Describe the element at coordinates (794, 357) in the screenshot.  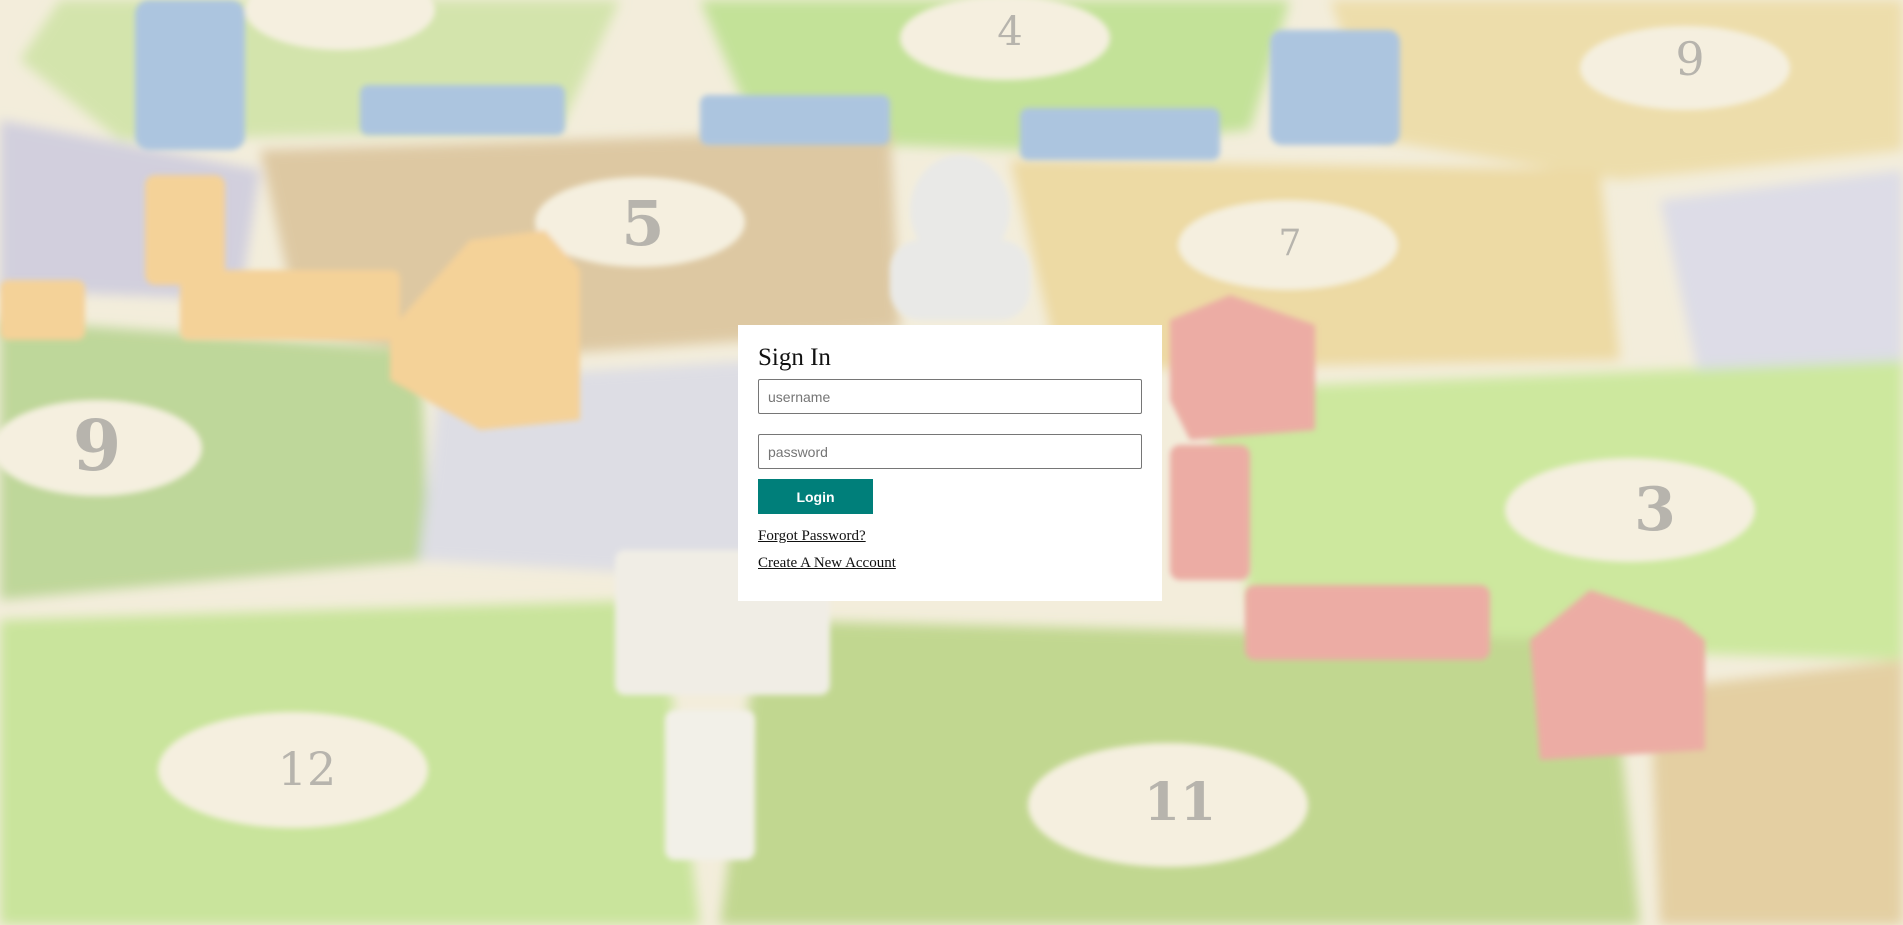
I see `signin-title: Sign In` at that location.